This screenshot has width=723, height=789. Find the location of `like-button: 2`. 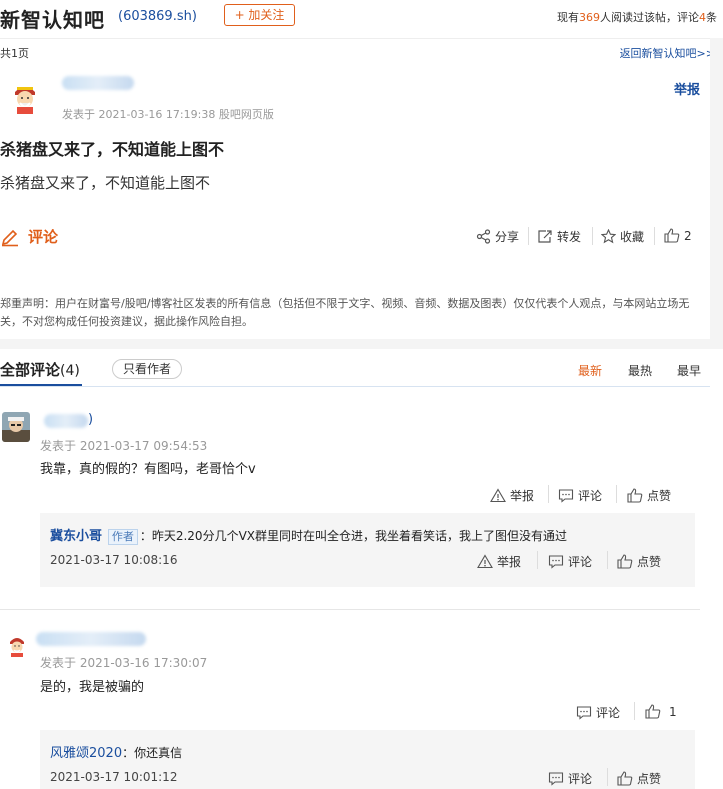

like-button: 2 is located at coordinates (678, 235).